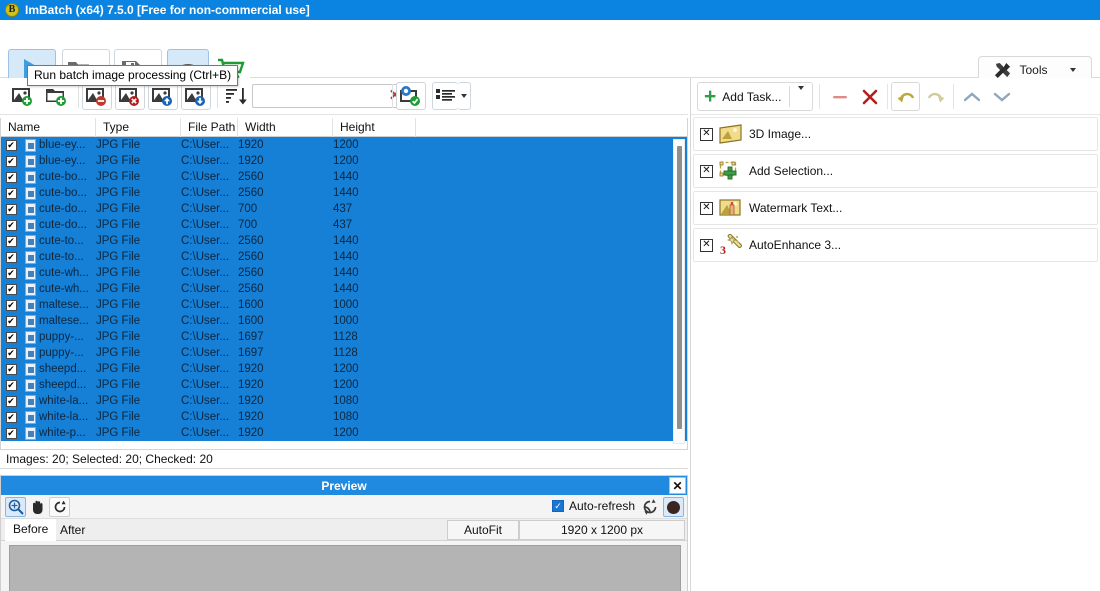  What do you see at coordinates (15, 507) in the screenshot?
I see `zoom-tool-button` at bounding box center [15, 507].